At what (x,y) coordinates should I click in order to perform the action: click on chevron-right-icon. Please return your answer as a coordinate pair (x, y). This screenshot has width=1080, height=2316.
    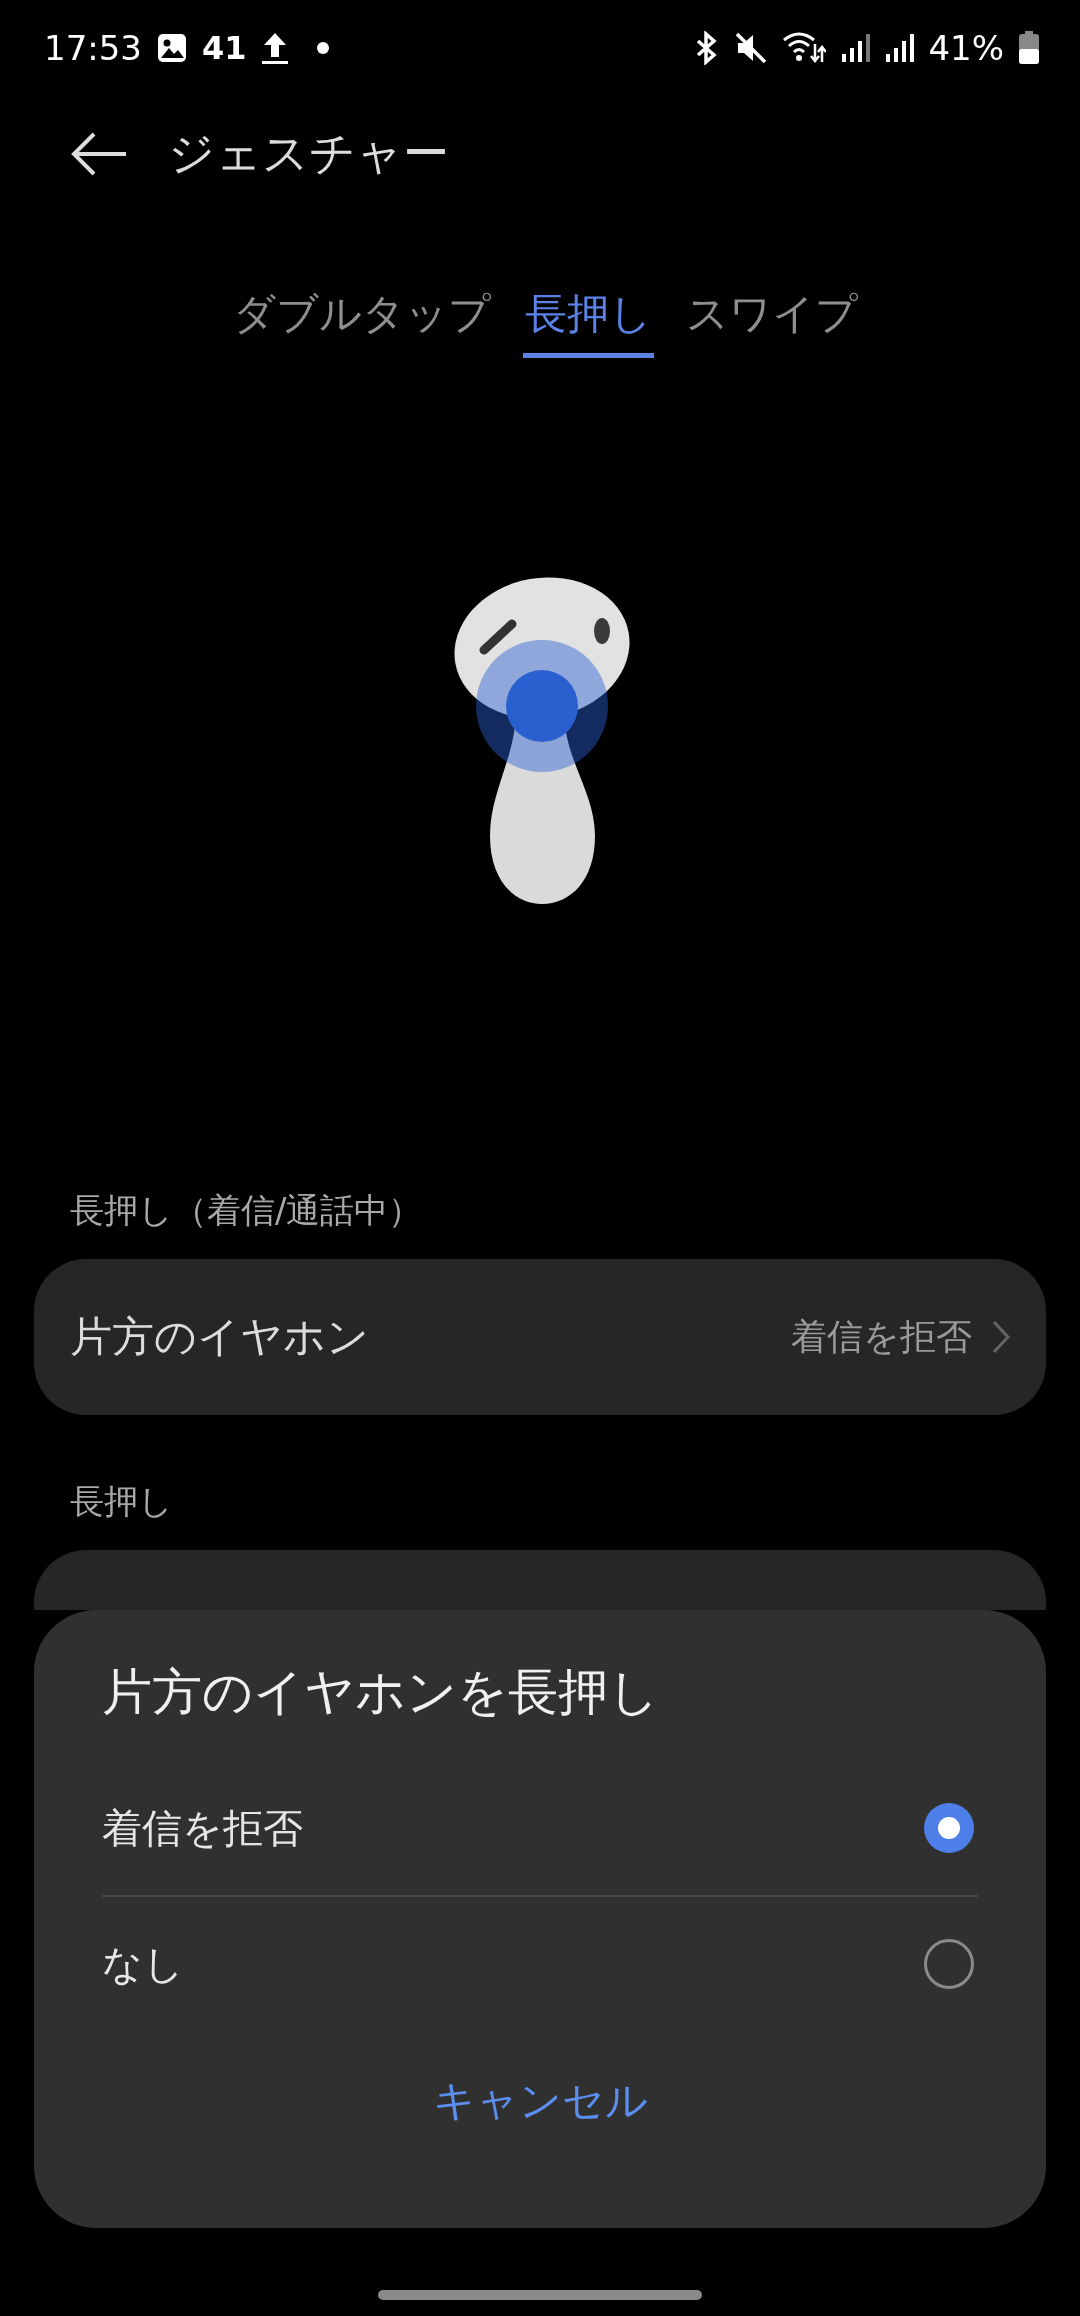
    Looking at the image, I should click on (1001, 1337).